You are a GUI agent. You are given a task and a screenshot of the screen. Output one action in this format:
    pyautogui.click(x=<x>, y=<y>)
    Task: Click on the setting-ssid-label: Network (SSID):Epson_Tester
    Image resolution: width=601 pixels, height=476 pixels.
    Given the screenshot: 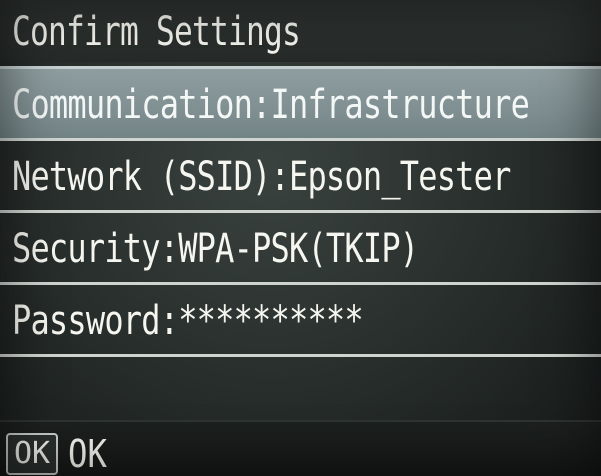 What is the action you would take?
    pyautogui.click(x=261, y=177)
    